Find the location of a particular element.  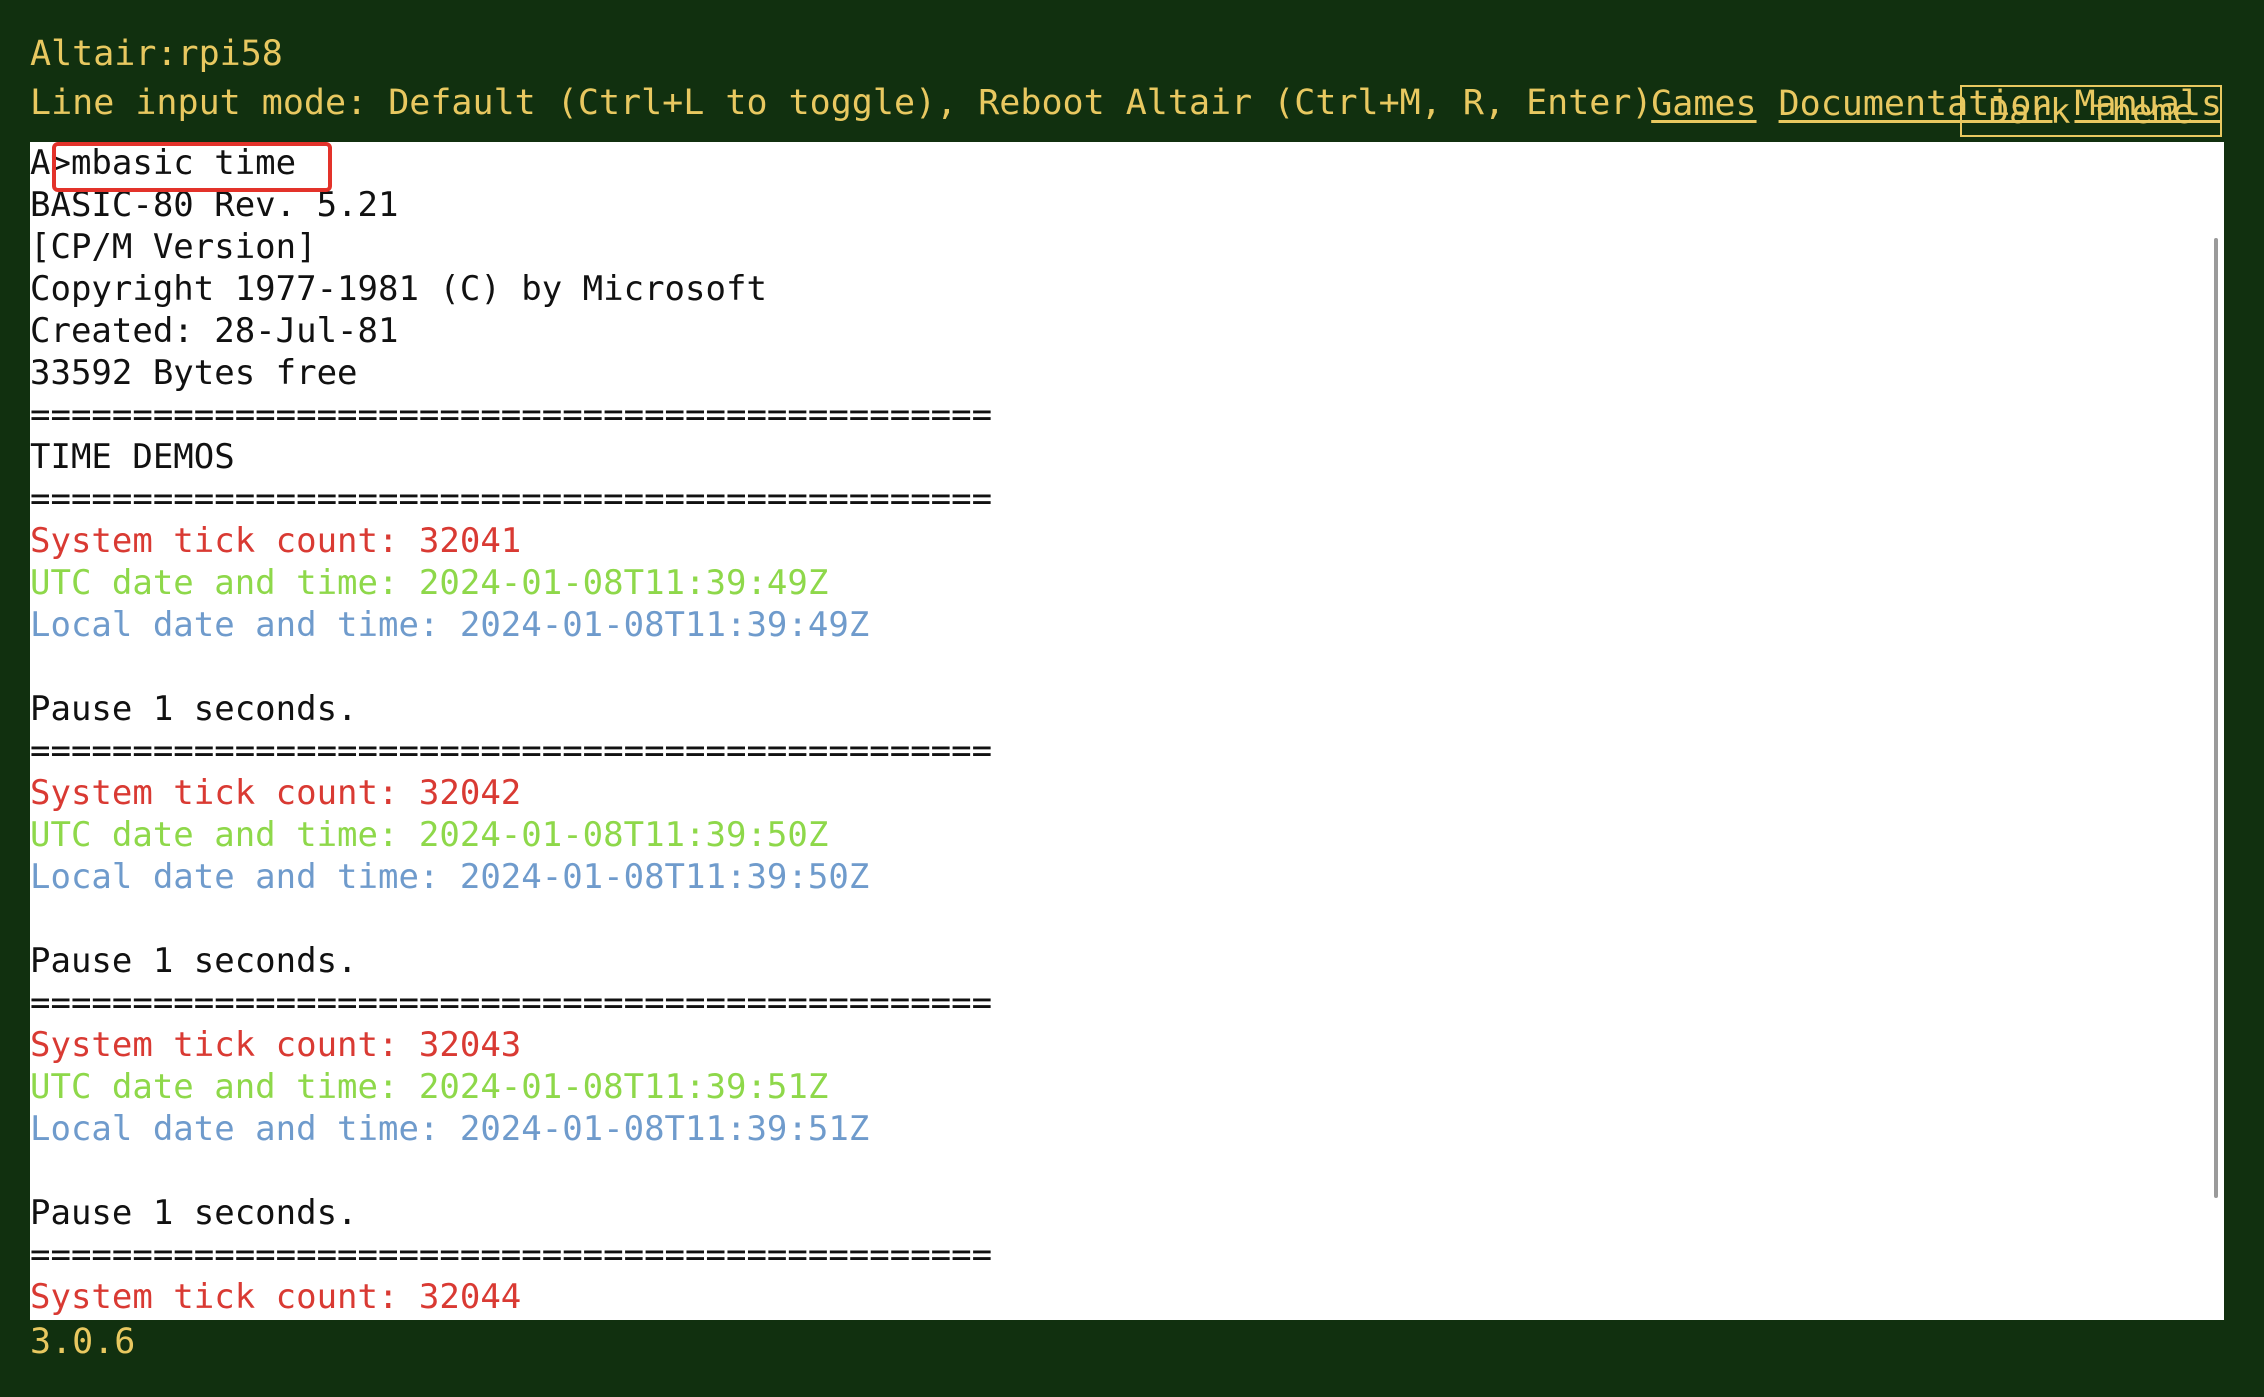

terminal-line: System tick count: 32043 is located at coordinates (276, 1045).